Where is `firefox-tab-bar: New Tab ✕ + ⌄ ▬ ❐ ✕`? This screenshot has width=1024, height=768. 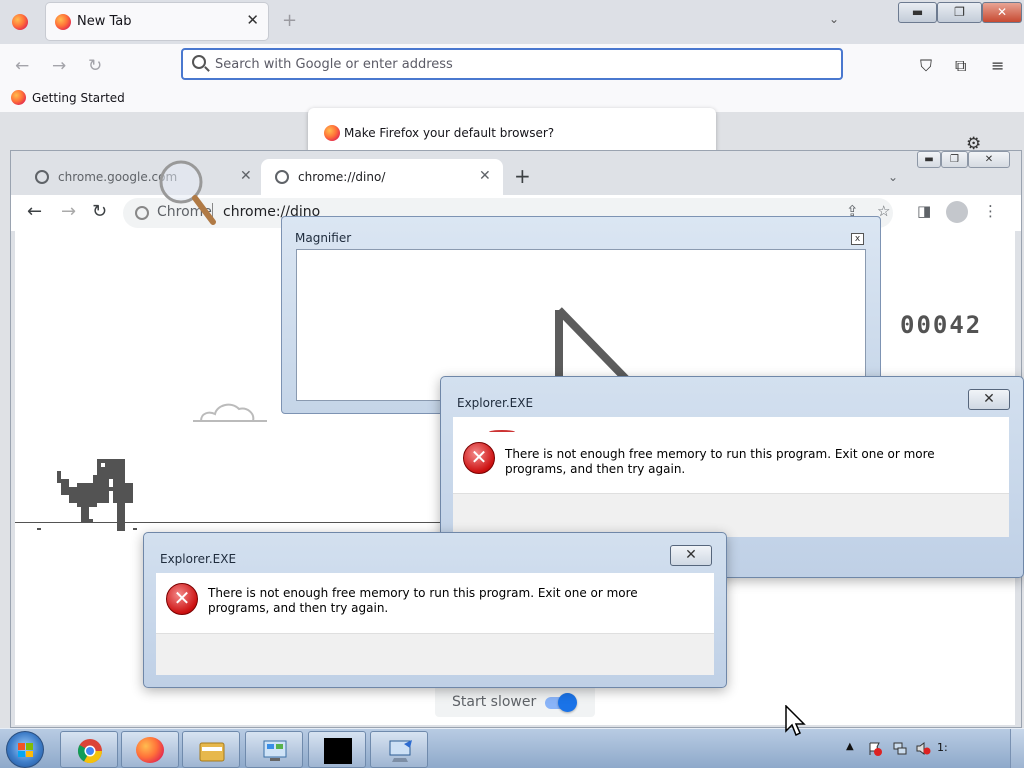 firefox-tab-bar: New Tab ✕ + ⌄ ▬ ❐ ✕ is located at coordinates (512, 22).